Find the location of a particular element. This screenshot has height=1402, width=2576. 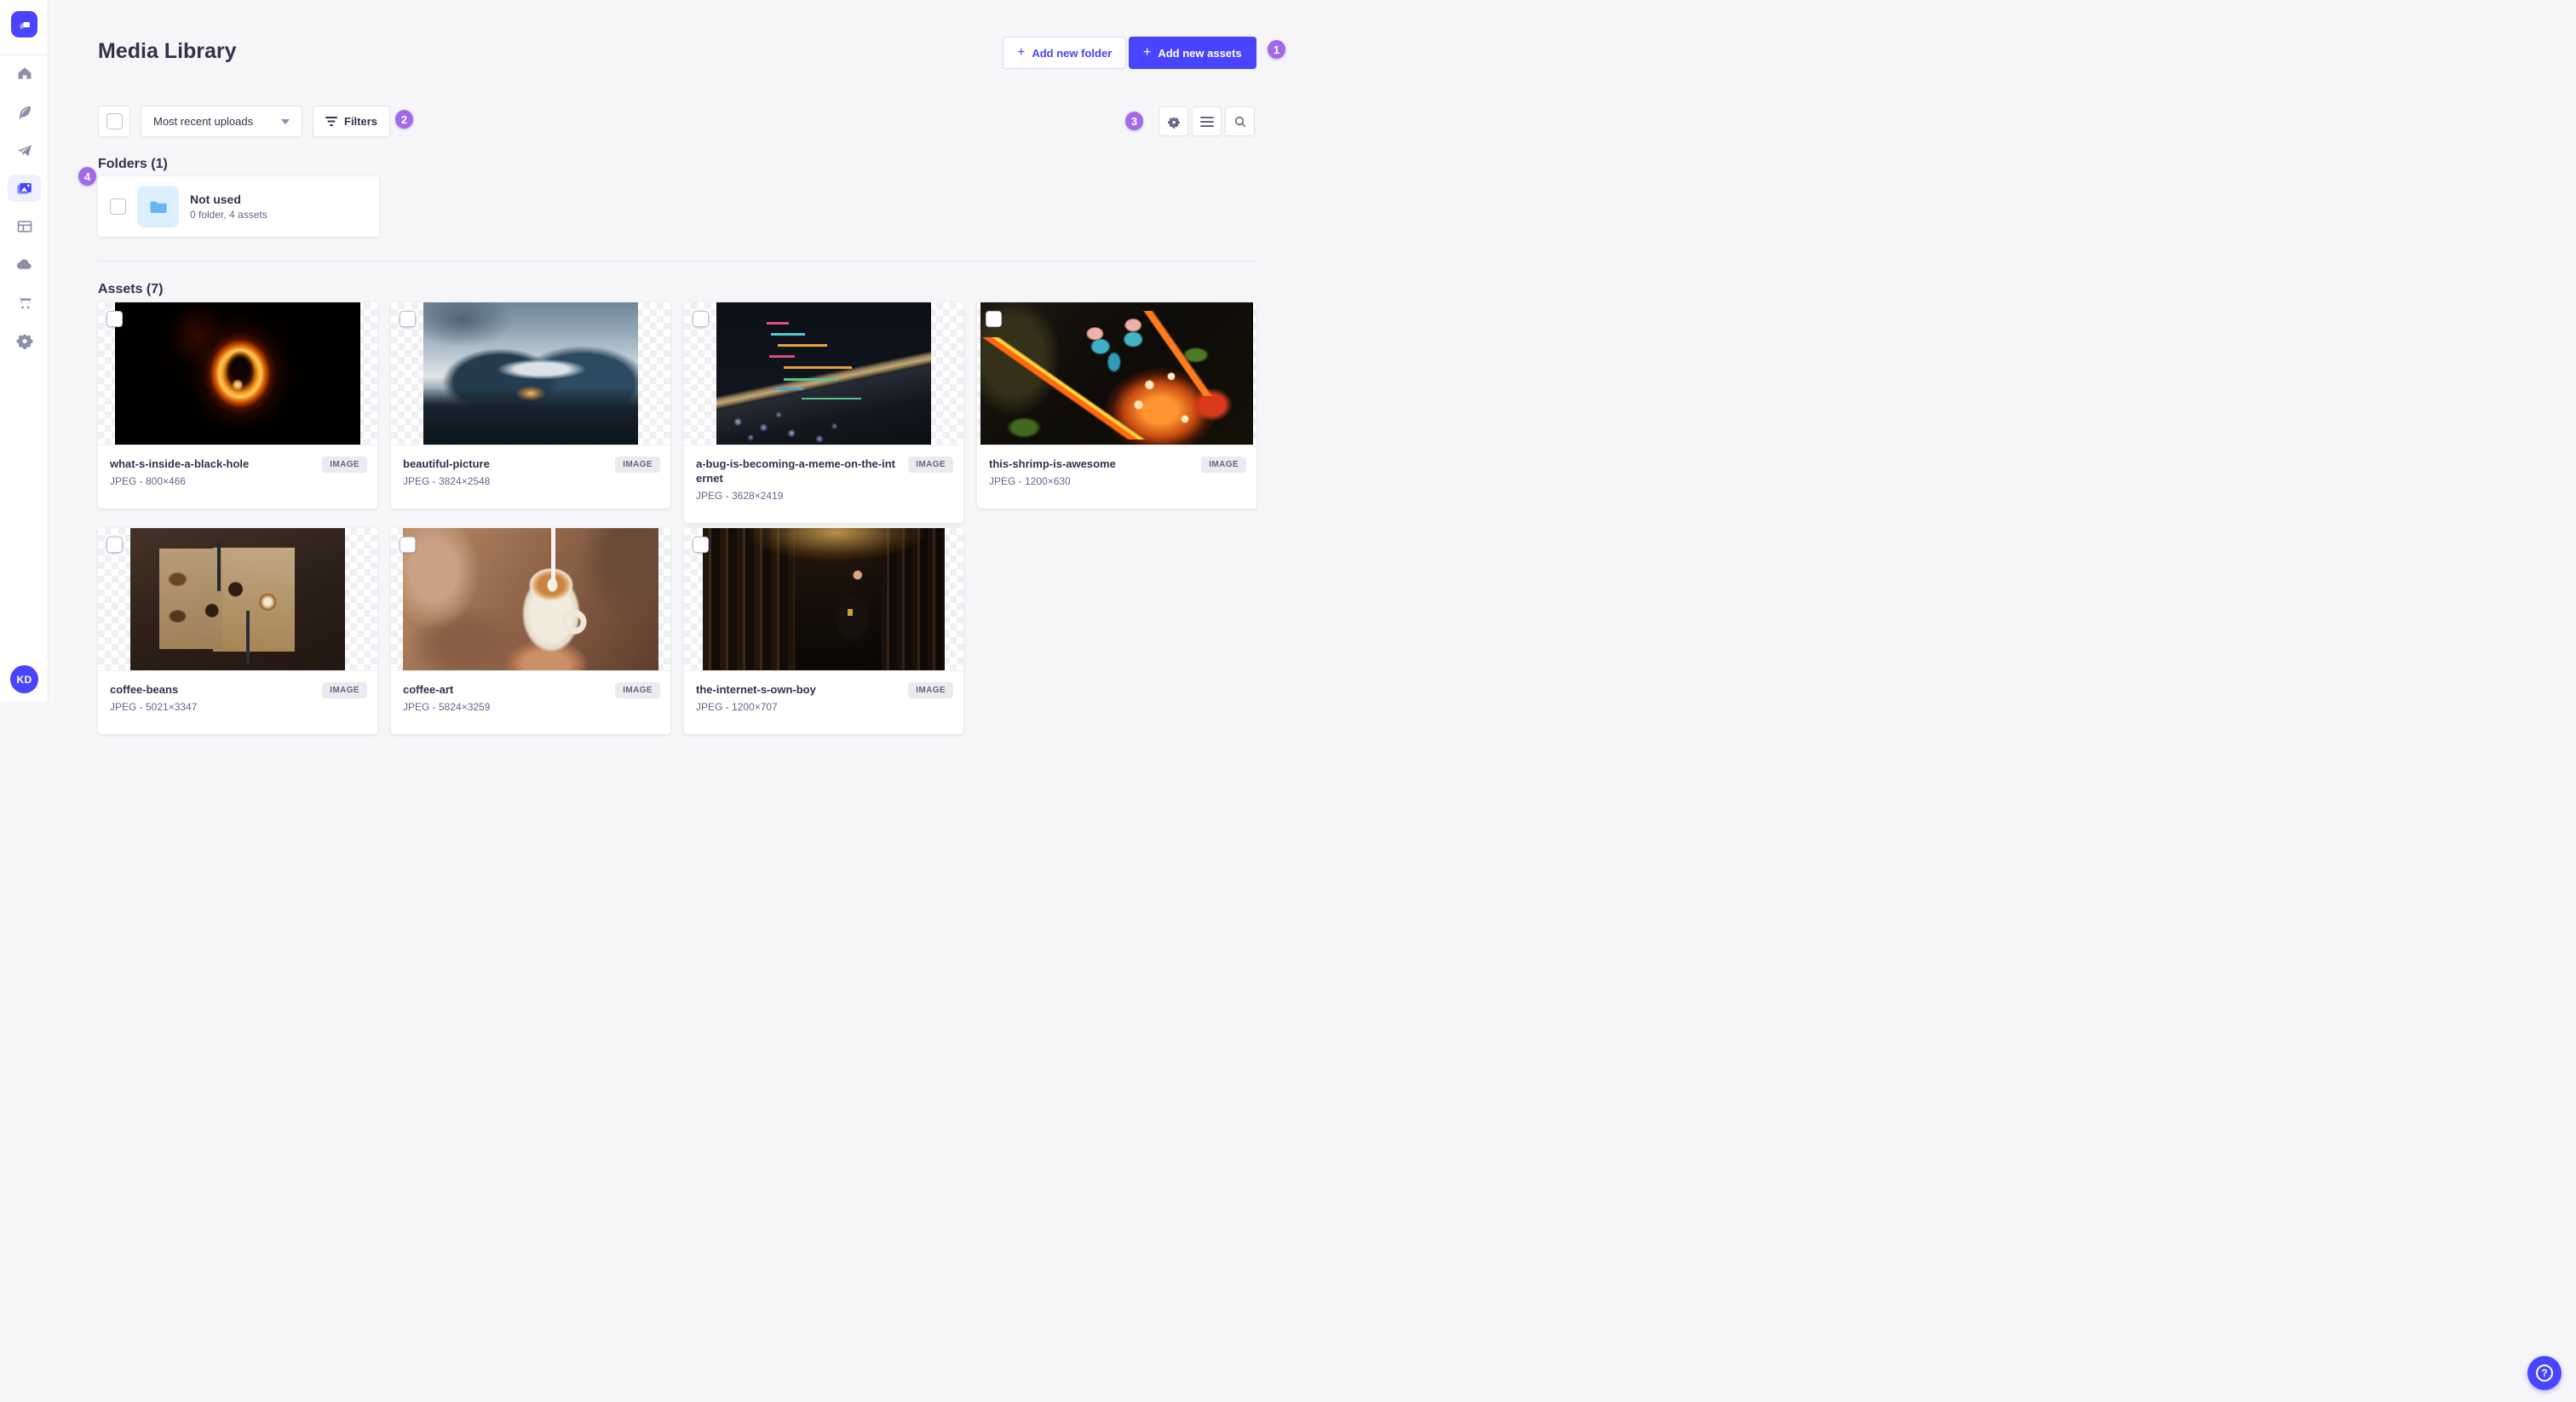

annotation-badge-4: 4 is located at coordinates (87, 176).